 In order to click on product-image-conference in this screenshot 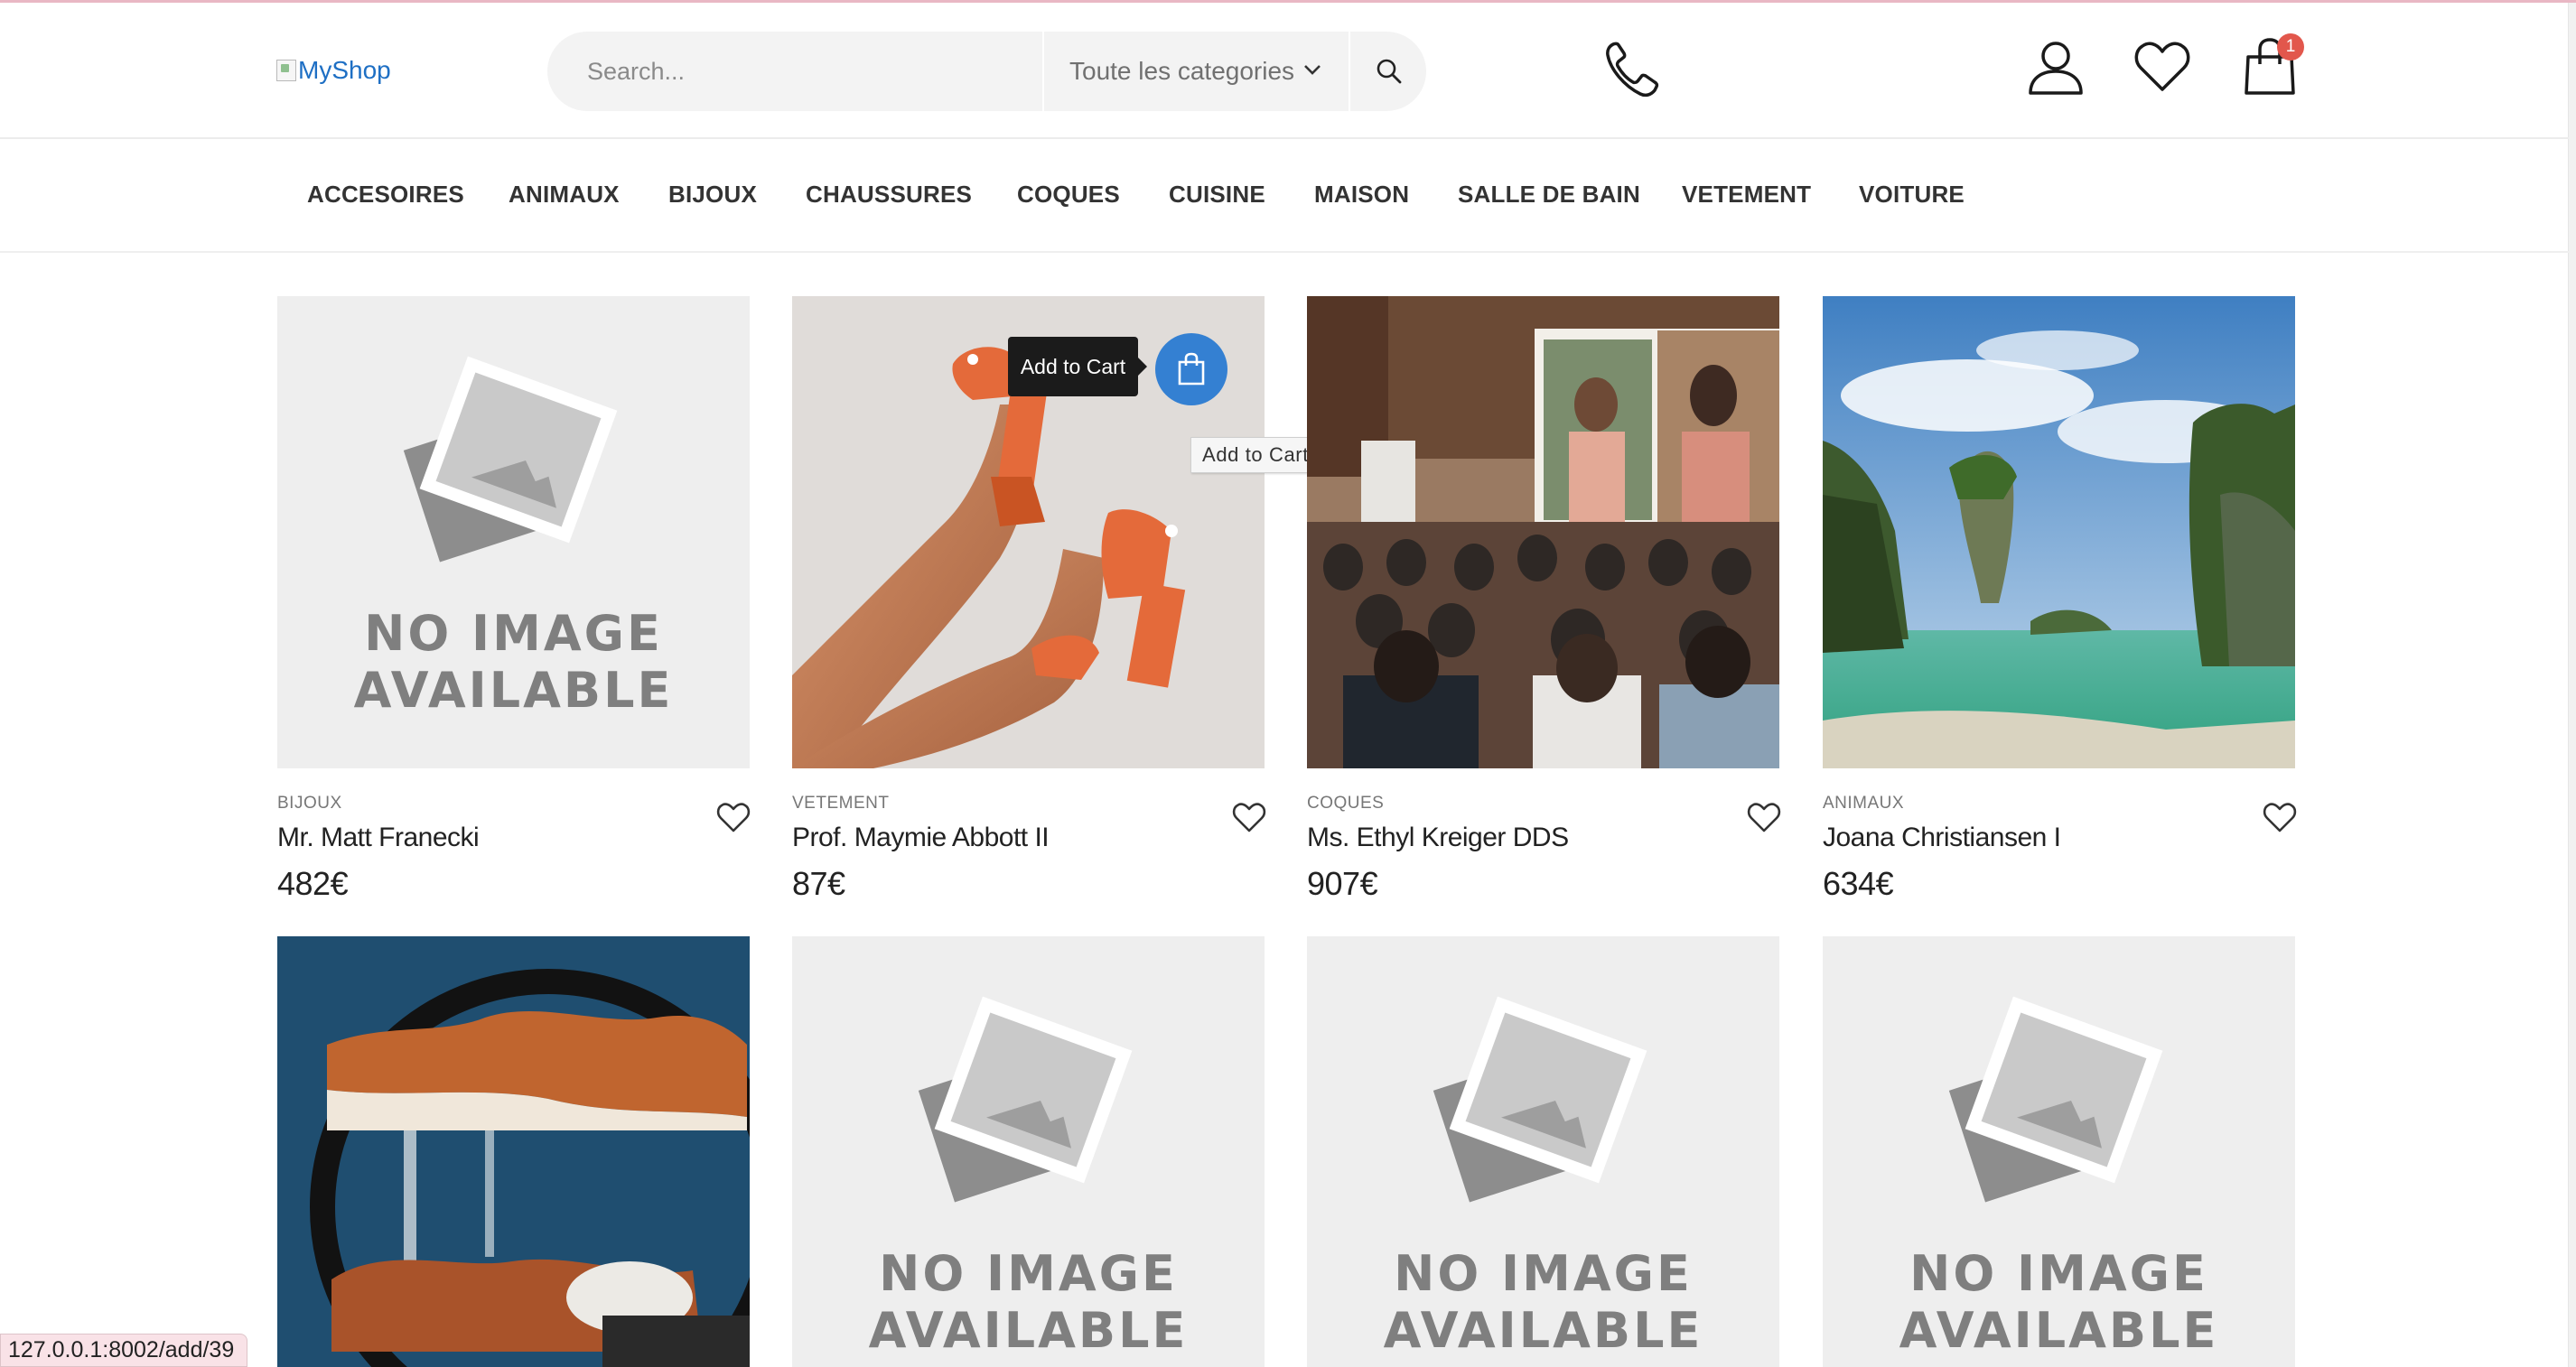, I will do `click(1543, 532)`.